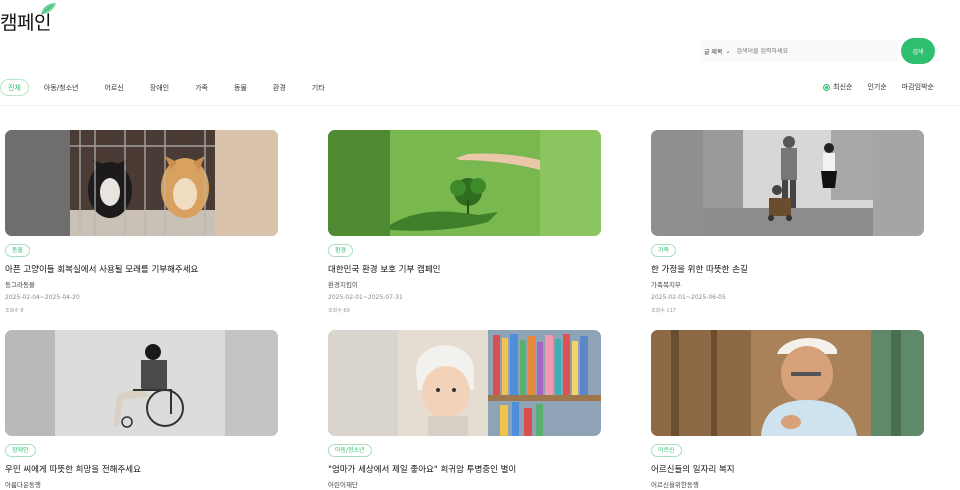  I want to click on leaf-icon, so click(48, 9).